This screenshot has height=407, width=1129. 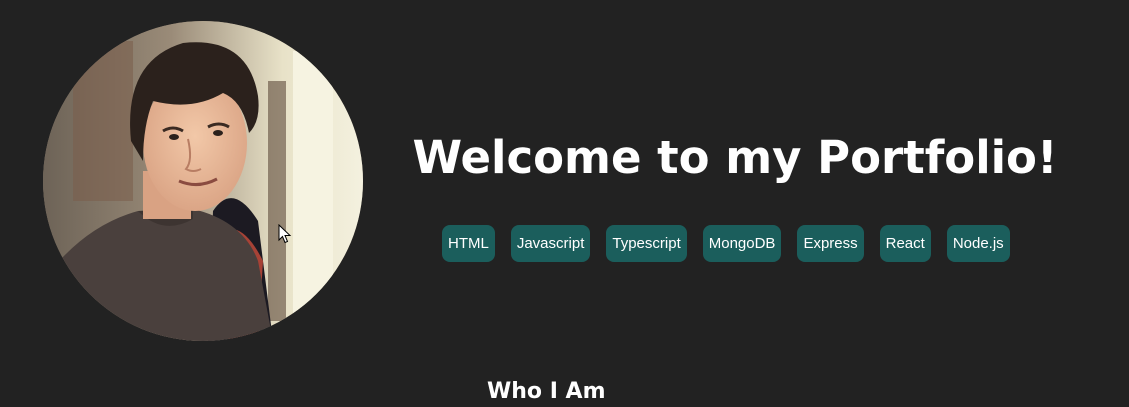 I want to click on who-i-am-heading: Who I Am, so click(x=546, y=391).